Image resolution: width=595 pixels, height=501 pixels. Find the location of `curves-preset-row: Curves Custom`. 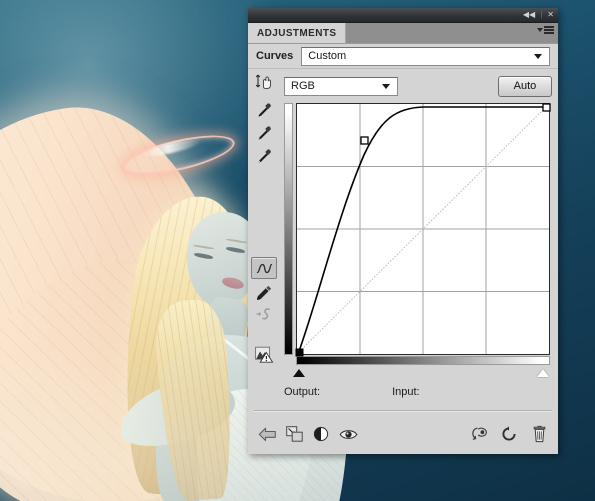

curves-preset-row: Curves Custom is located at coordinates (403, 56).